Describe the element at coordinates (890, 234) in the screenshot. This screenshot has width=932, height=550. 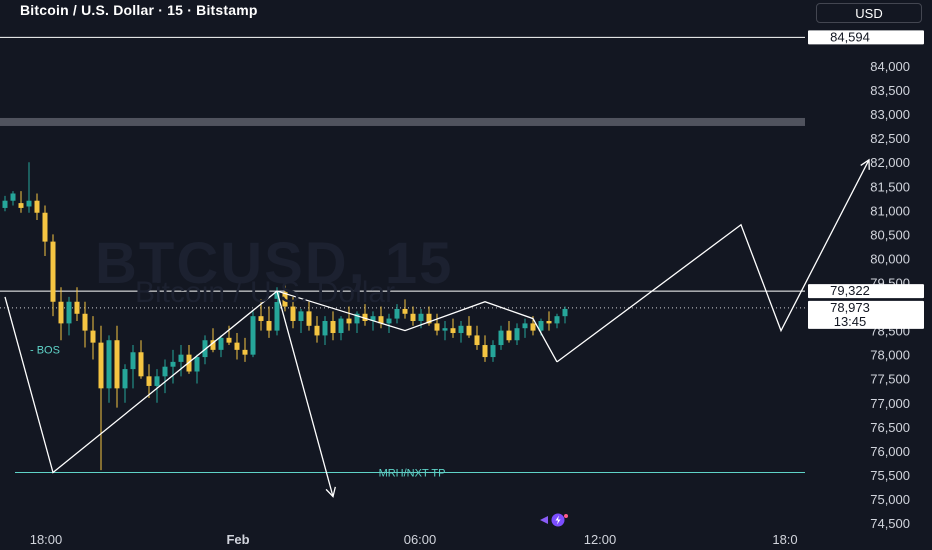
I see `y-tick-label: 80,500` at that location.